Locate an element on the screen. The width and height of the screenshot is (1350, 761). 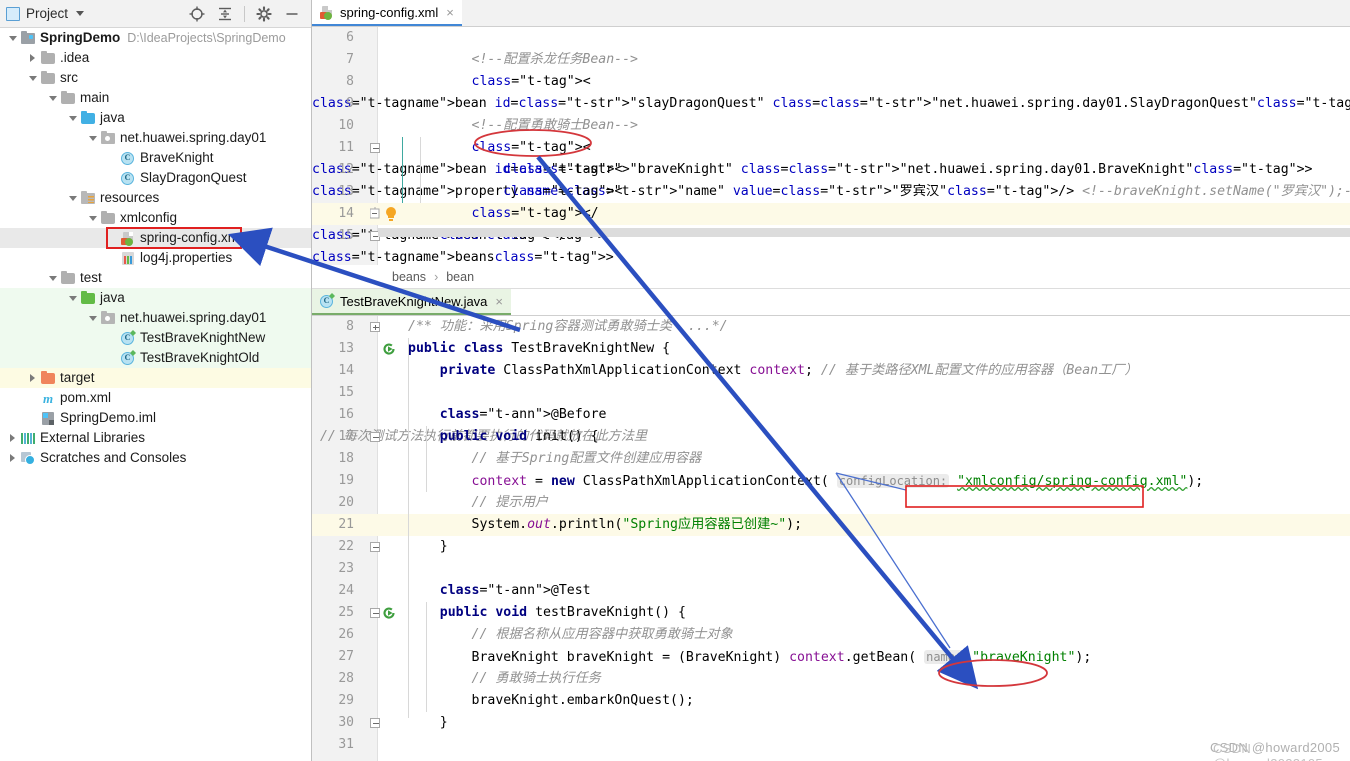
tree-node-idea: .idea is located at coordinates (155, 58).